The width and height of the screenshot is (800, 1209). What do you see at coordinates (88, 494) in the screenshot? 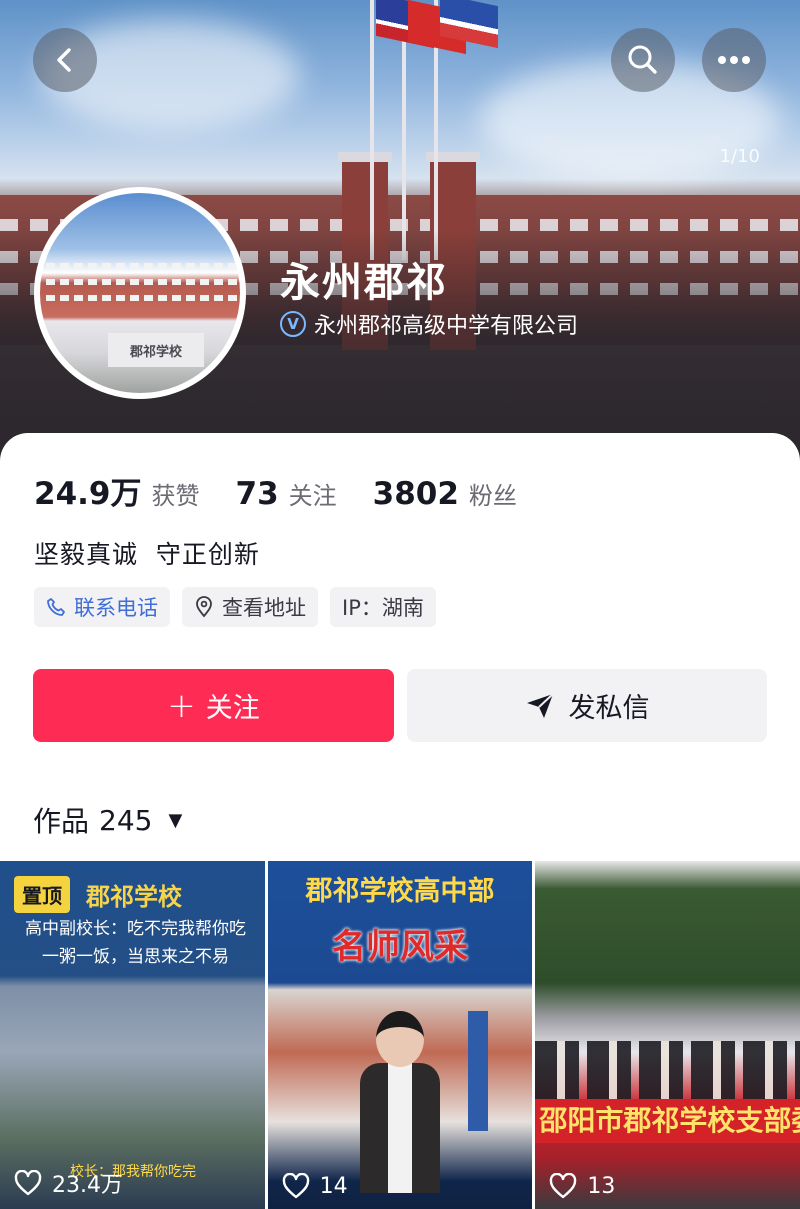
I see `stat-likes-value: 24.9万` at bounding box center [88, 494].